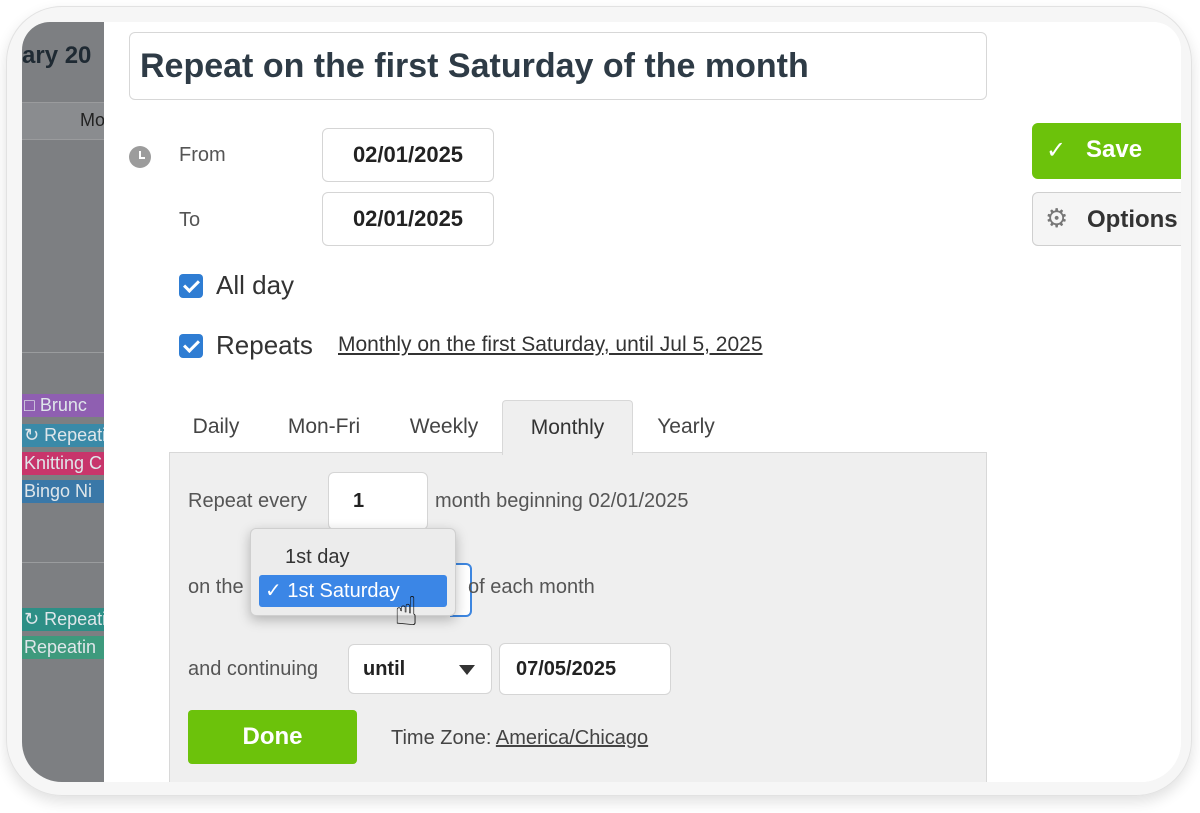 This screenshot has height=813, width=1200. Describe the element at coordinates (572, 738) in the screenshot. I see `timezone-link: America/Chicago` at that location.